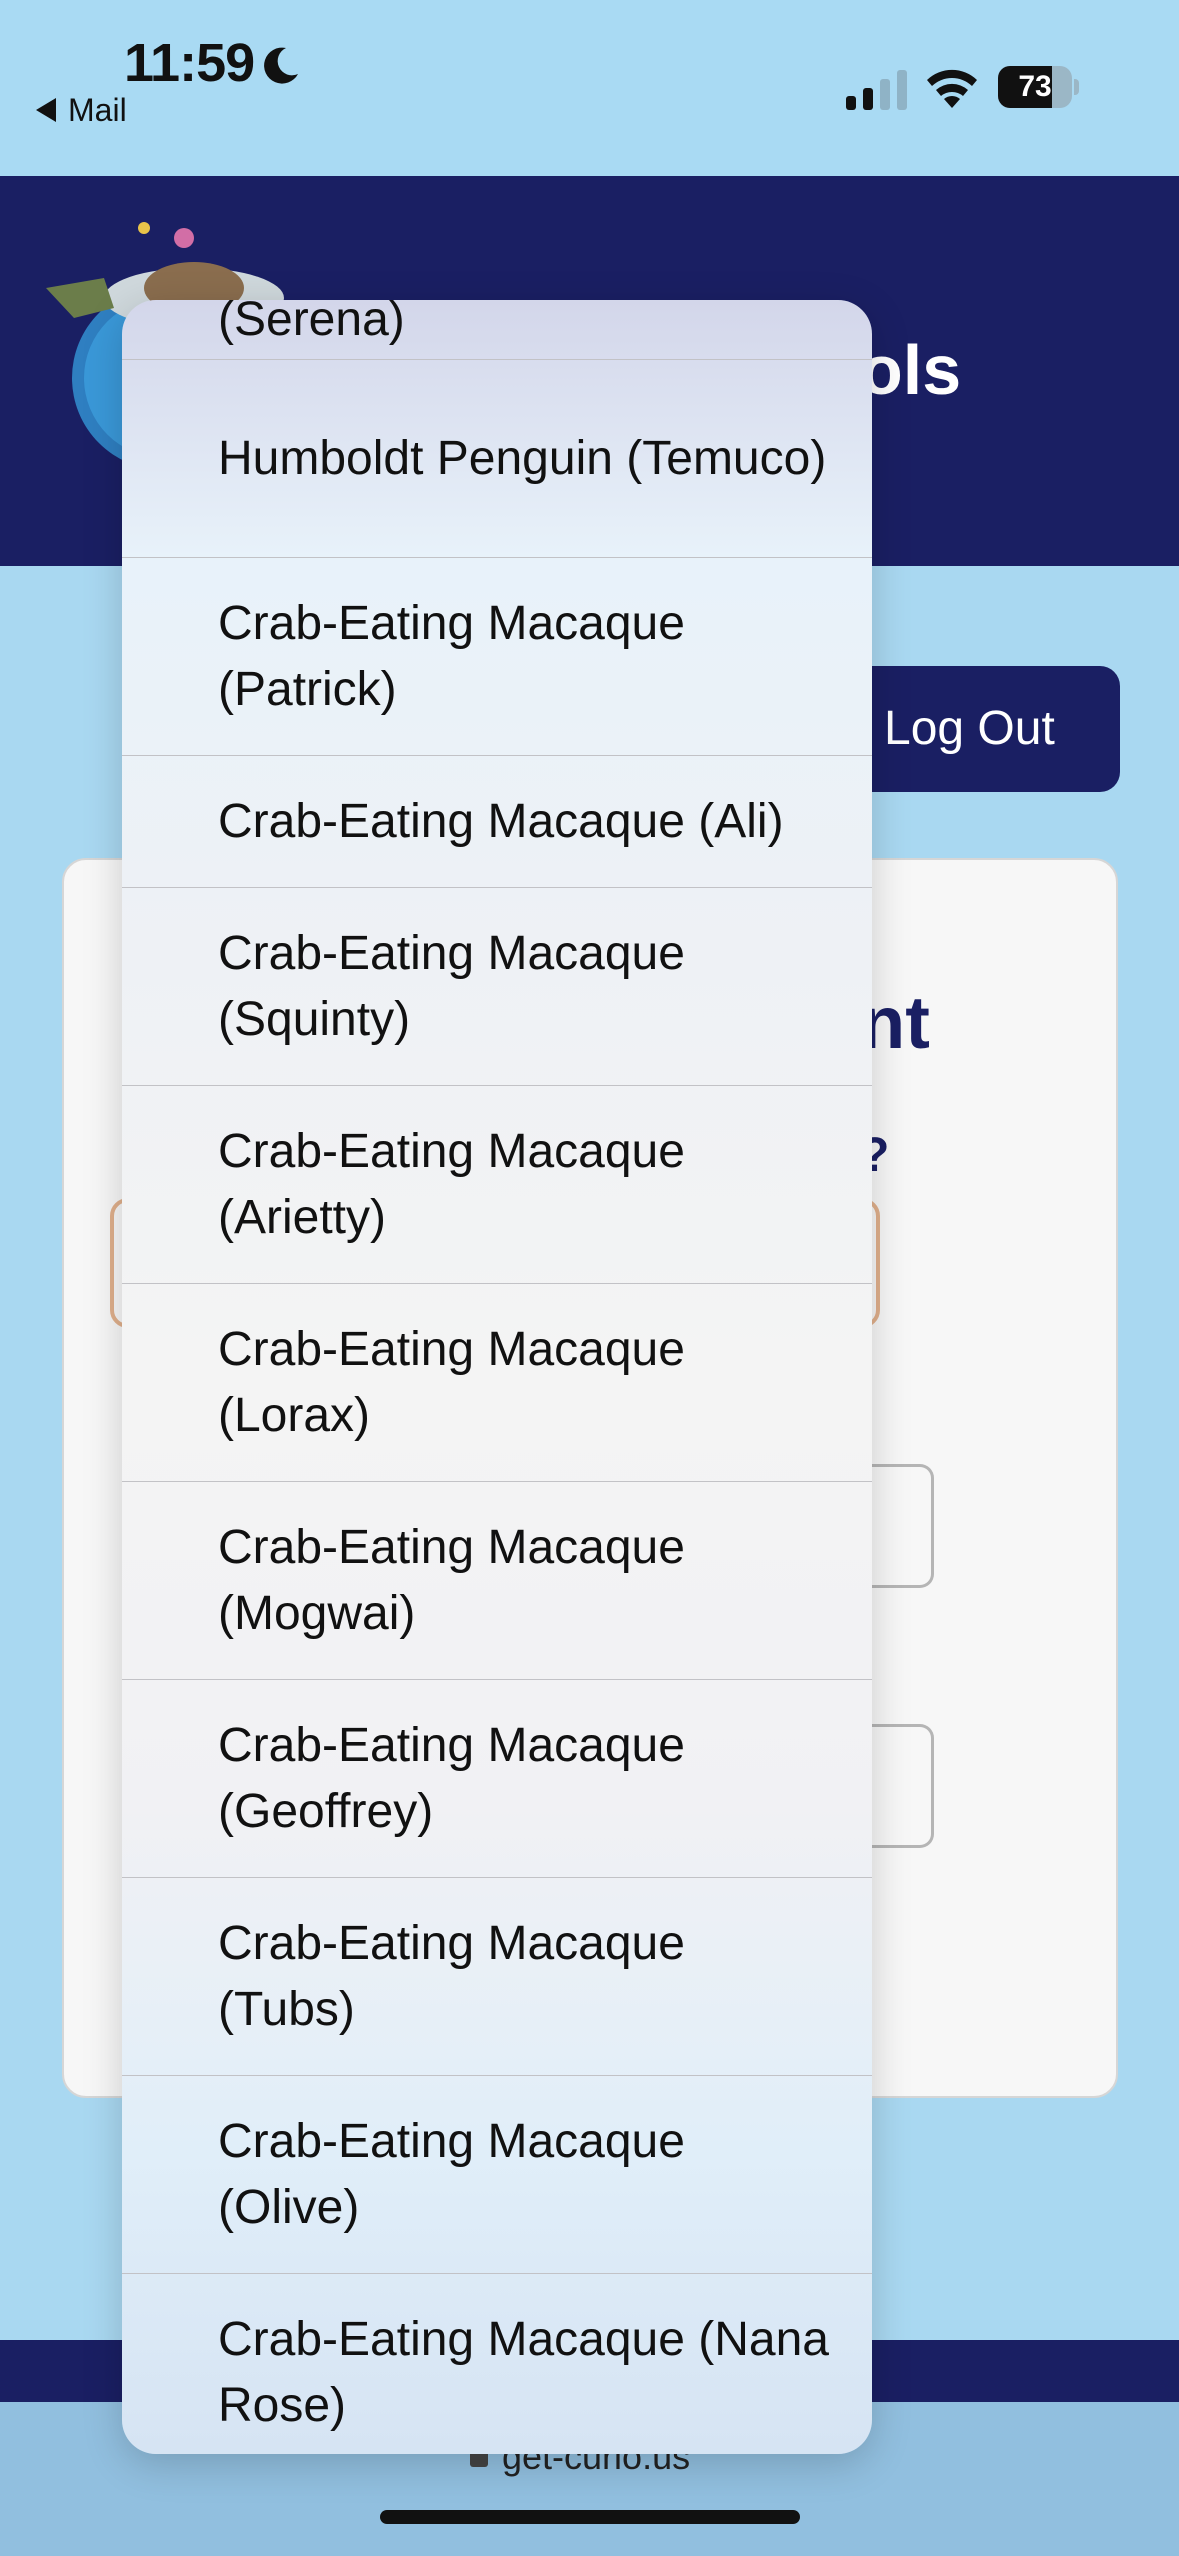 This screenshot has height=2556, width=1179. I want to click on moon-icon, so click(281, 65).